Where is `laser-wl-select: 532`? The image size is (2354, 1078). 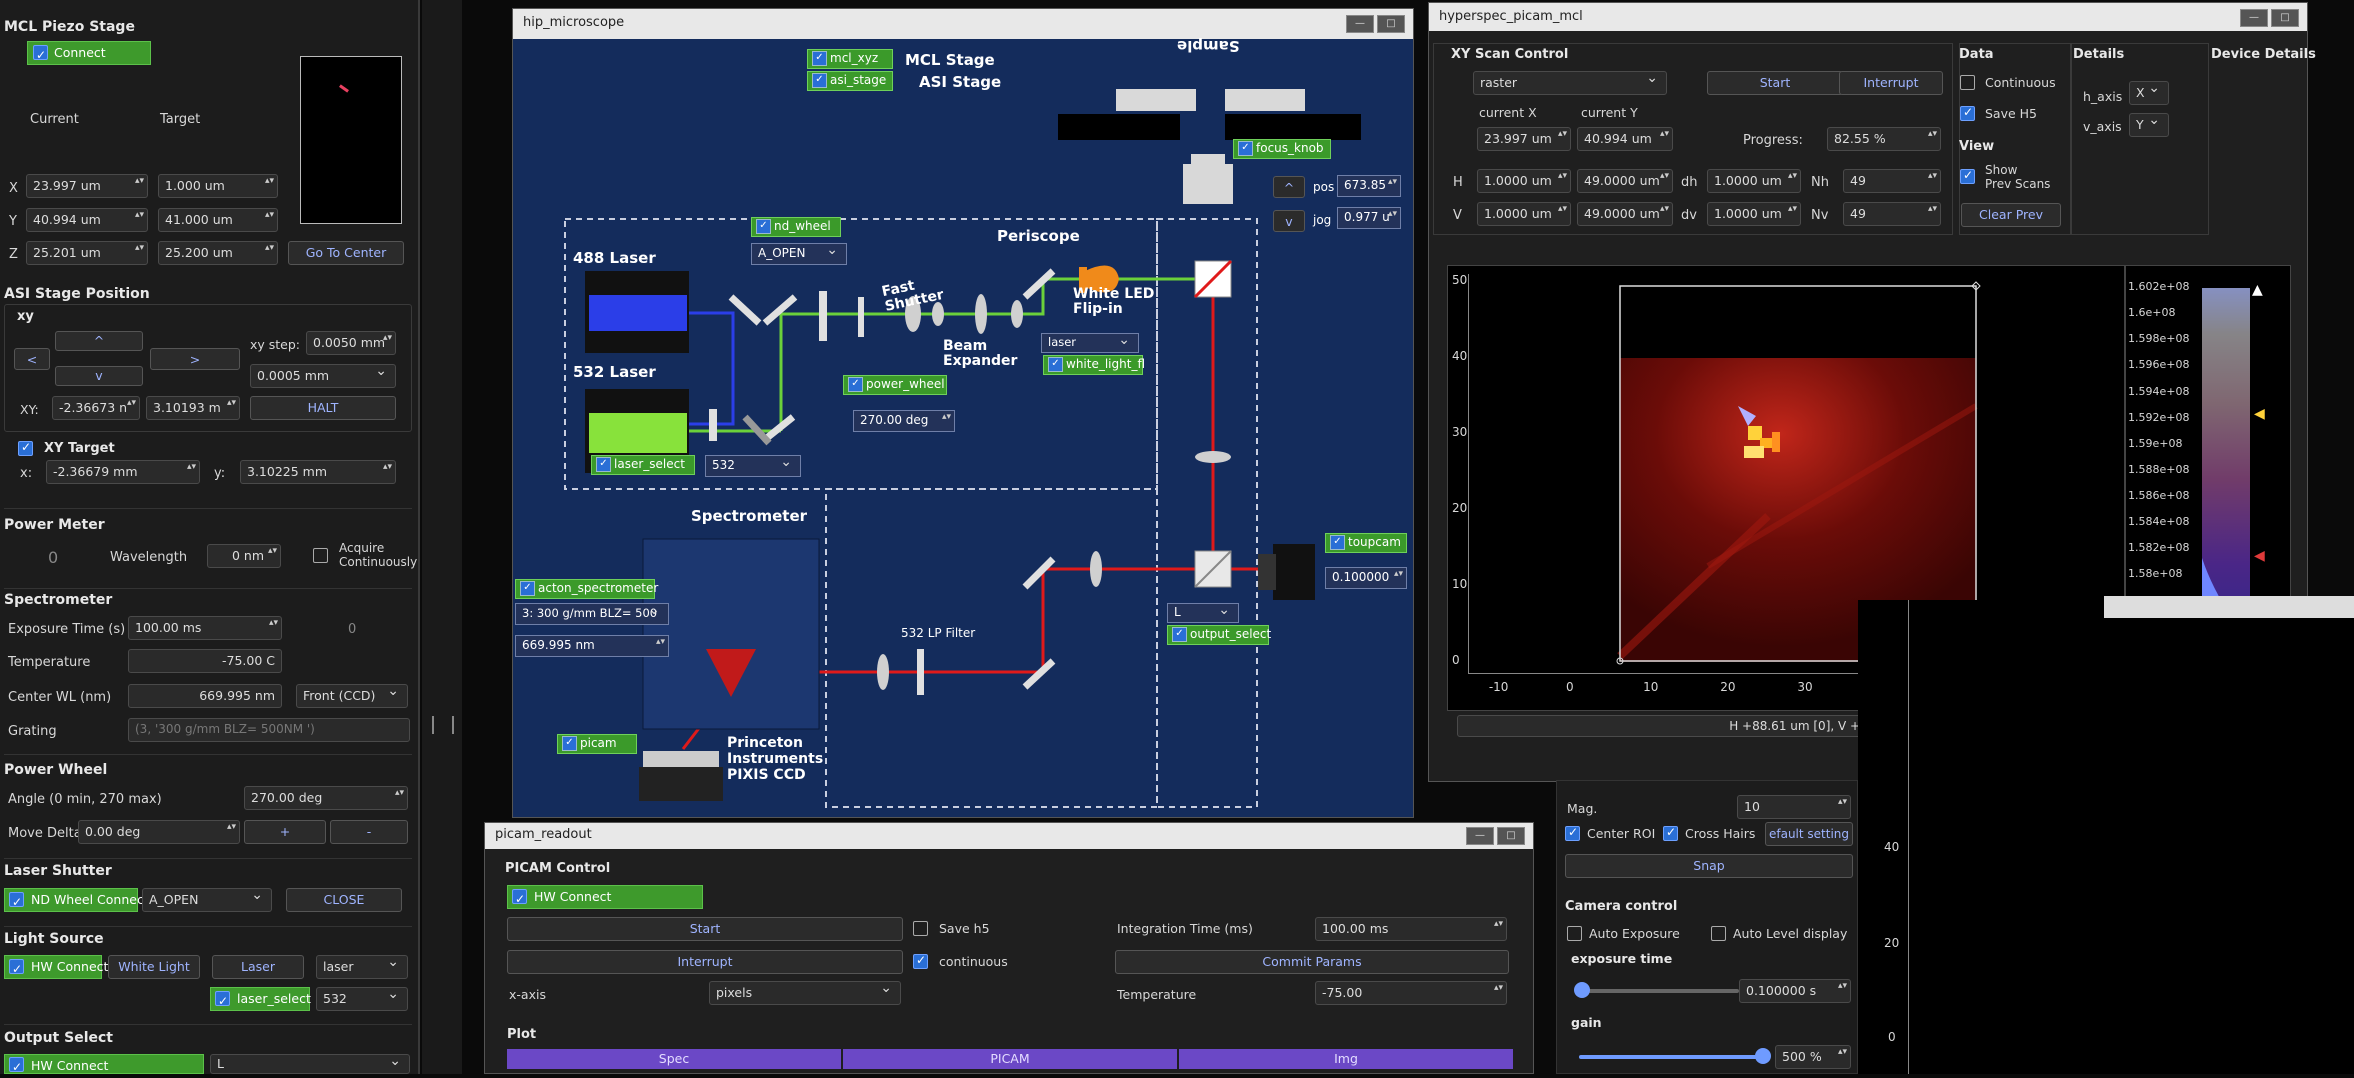 laser-wl-select: 532 is located at coordinates (753, 465).